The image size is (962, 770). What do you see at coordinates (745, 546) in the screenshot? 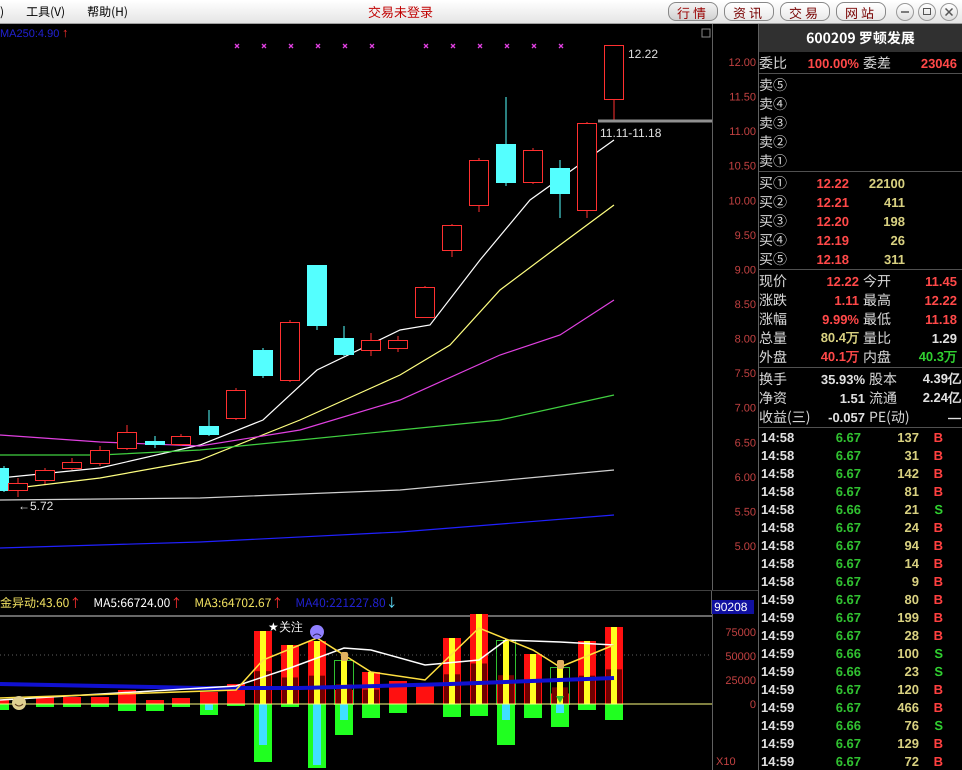
I see `axis-label: 5.00` at bounding box center [745, 546].